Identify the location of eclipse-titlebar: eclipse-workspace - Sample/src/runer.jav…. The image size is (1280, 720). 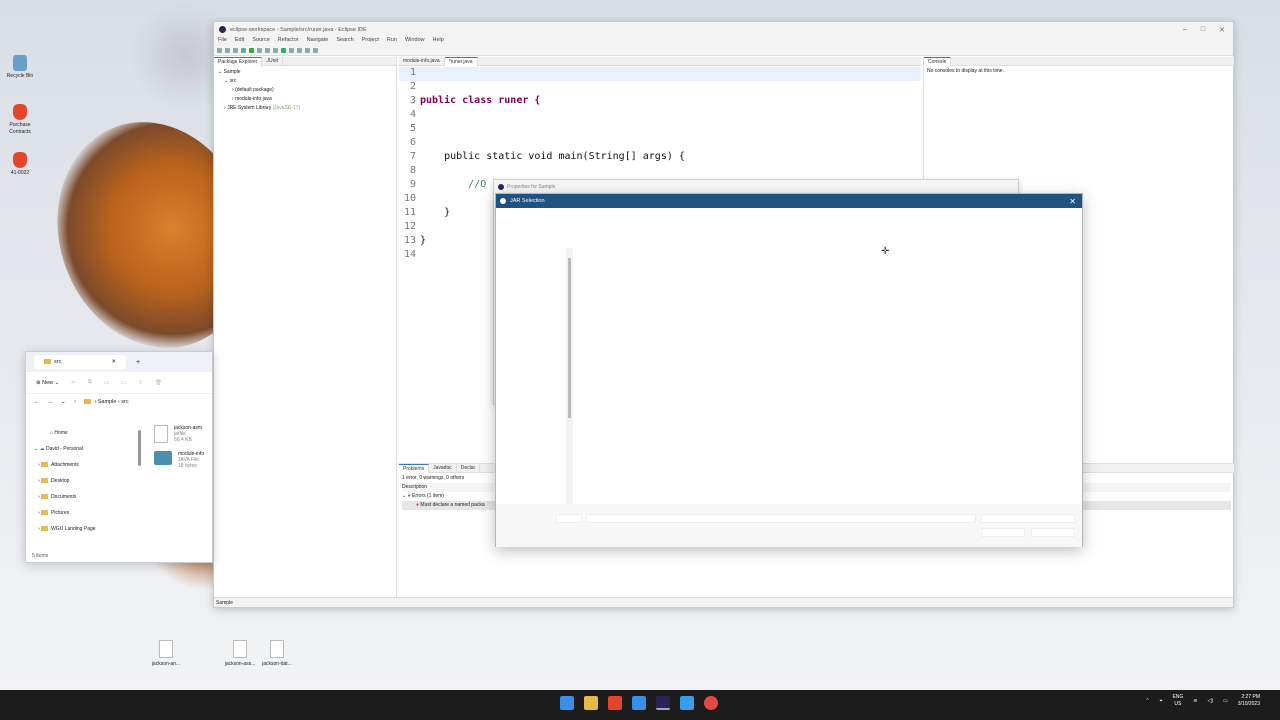
(723, 29).